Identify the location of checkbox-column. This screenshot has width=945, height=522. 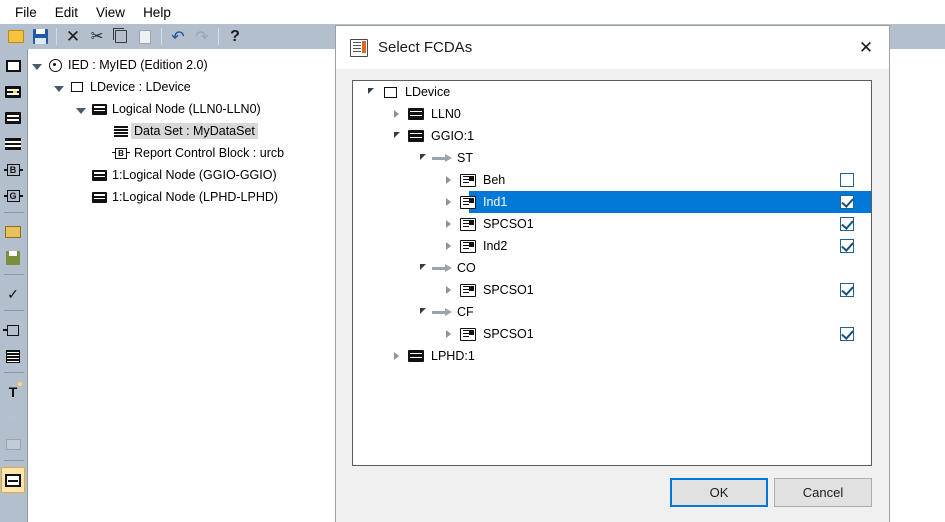
(847, 273).